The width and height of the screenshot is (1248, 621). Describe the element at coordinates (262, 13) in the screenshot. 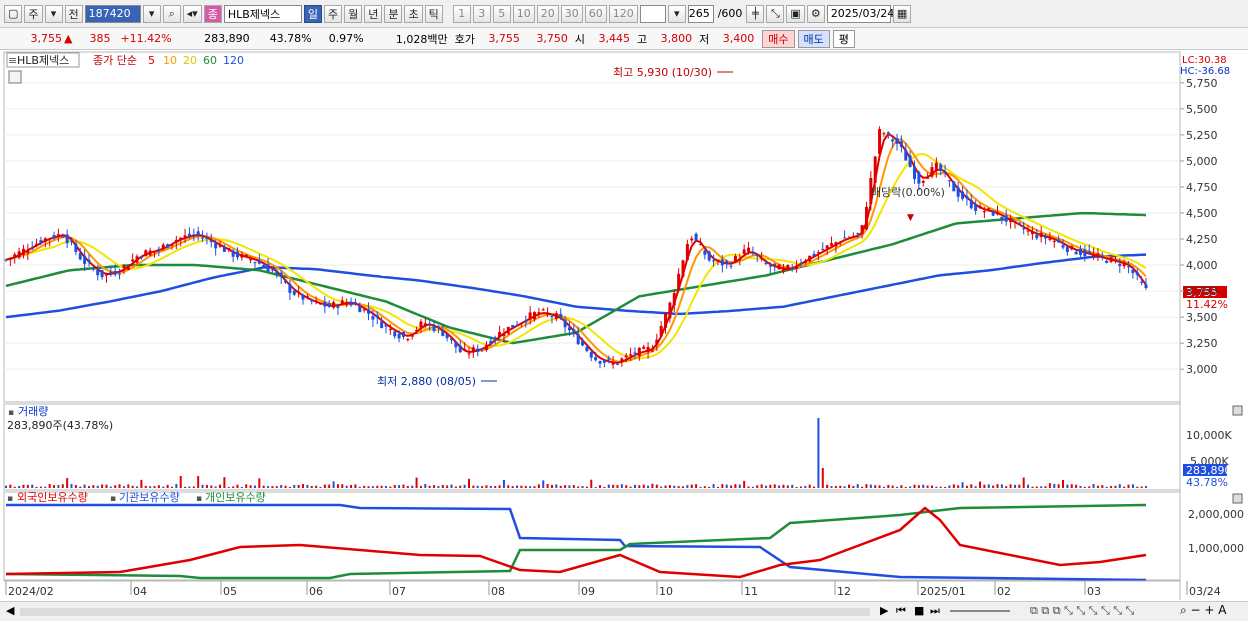

I see `stock-name-field: HLB제넥스` at that location.